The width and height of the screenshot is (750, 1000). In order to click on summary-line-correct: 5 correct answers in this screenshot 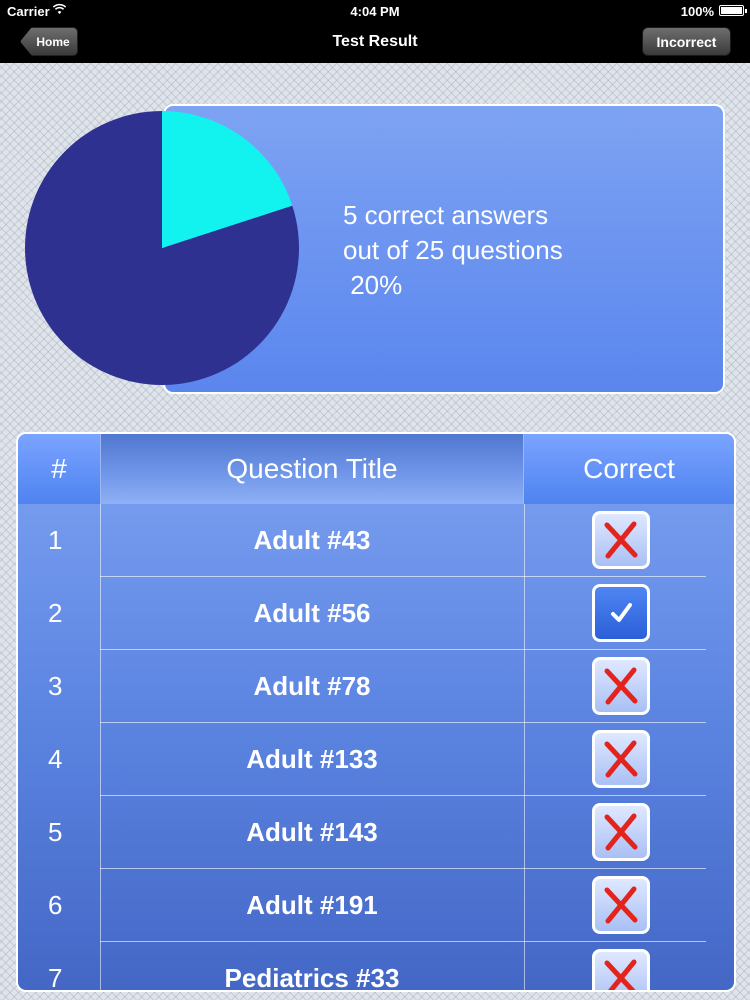, I will do `click(446, 215)`.